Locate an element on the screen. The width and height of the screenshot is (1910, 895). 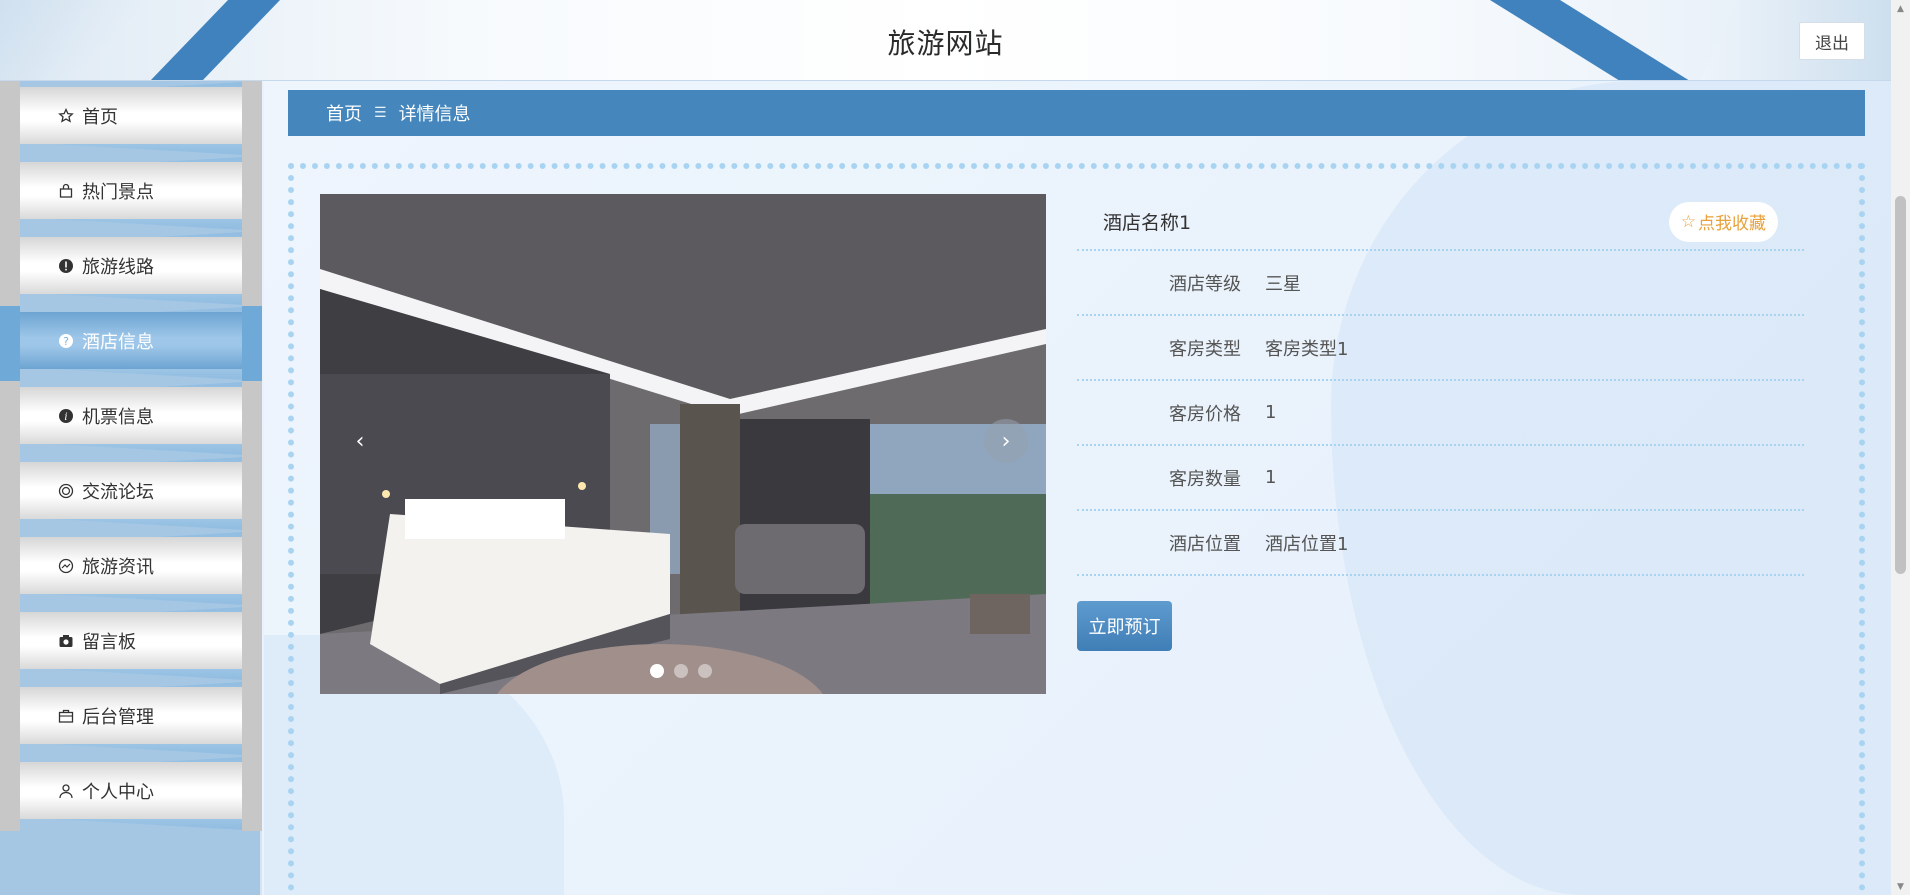
breadcrumb-home: 首页 is located at coordinates (344, 113).